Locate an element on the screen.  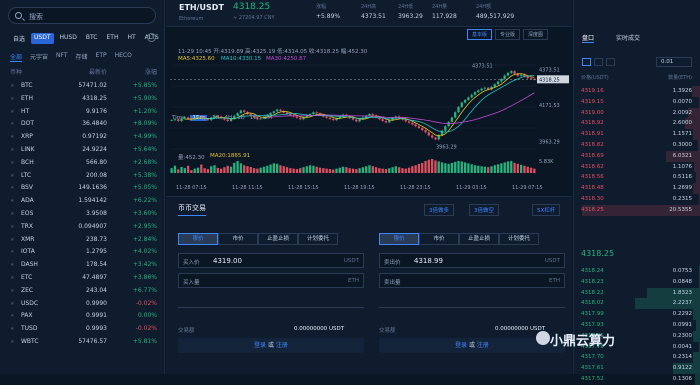
leverage-5x-button: 5X杠杆 is located at coordinates (546, 210).